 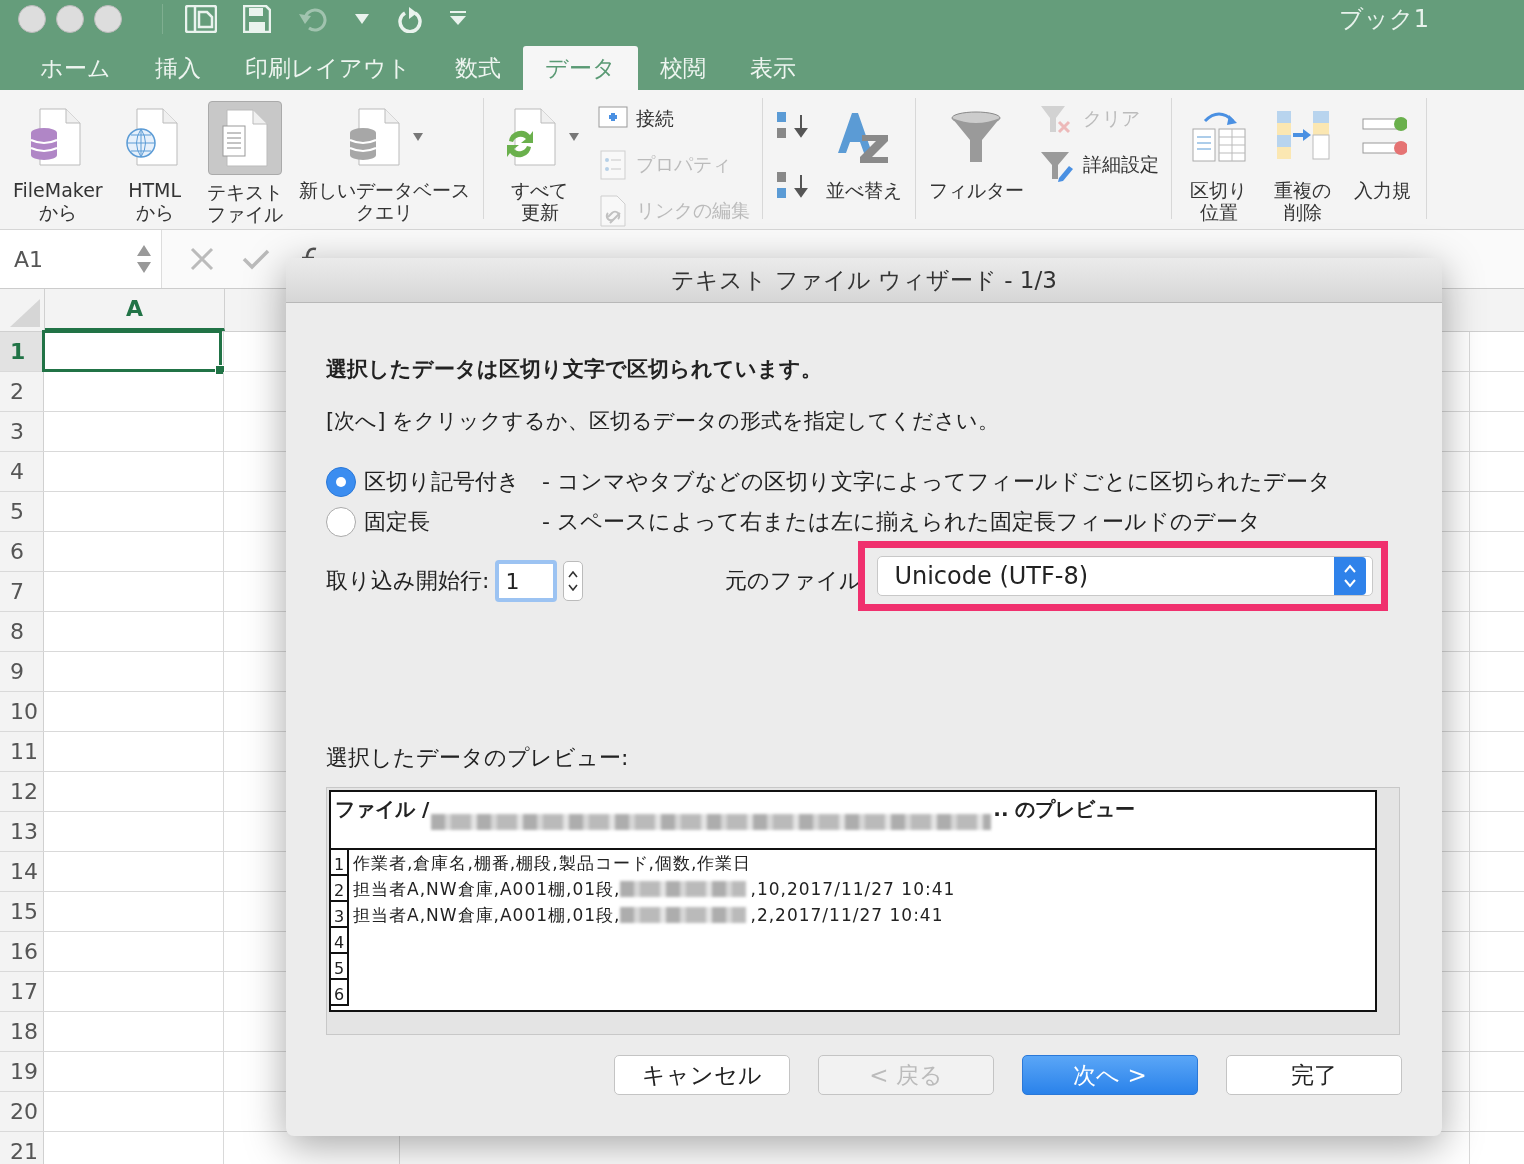 What do you see at coordinates (478, 758) in the screenshot?
I see `preview-label: 選択したデータのプレビュー:` at bounding box center [478, 758].